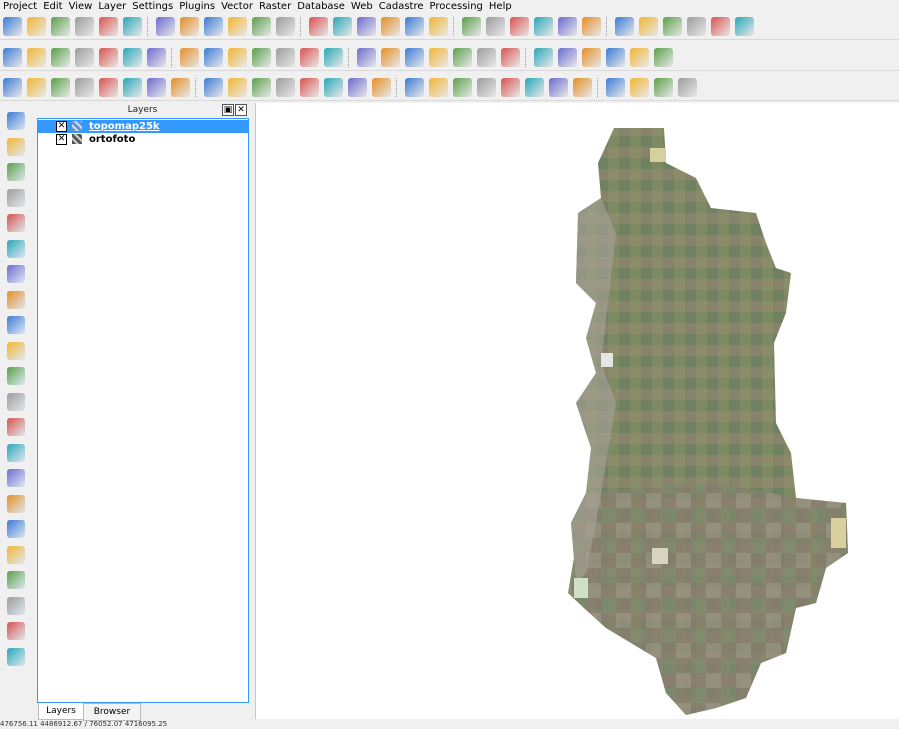 The height and width of the screenshot is (729, 899). What do you see at coordinates (486, 87) in the screenshot?
I see `increase-brightness-icon` at bounding box center [486, 87].